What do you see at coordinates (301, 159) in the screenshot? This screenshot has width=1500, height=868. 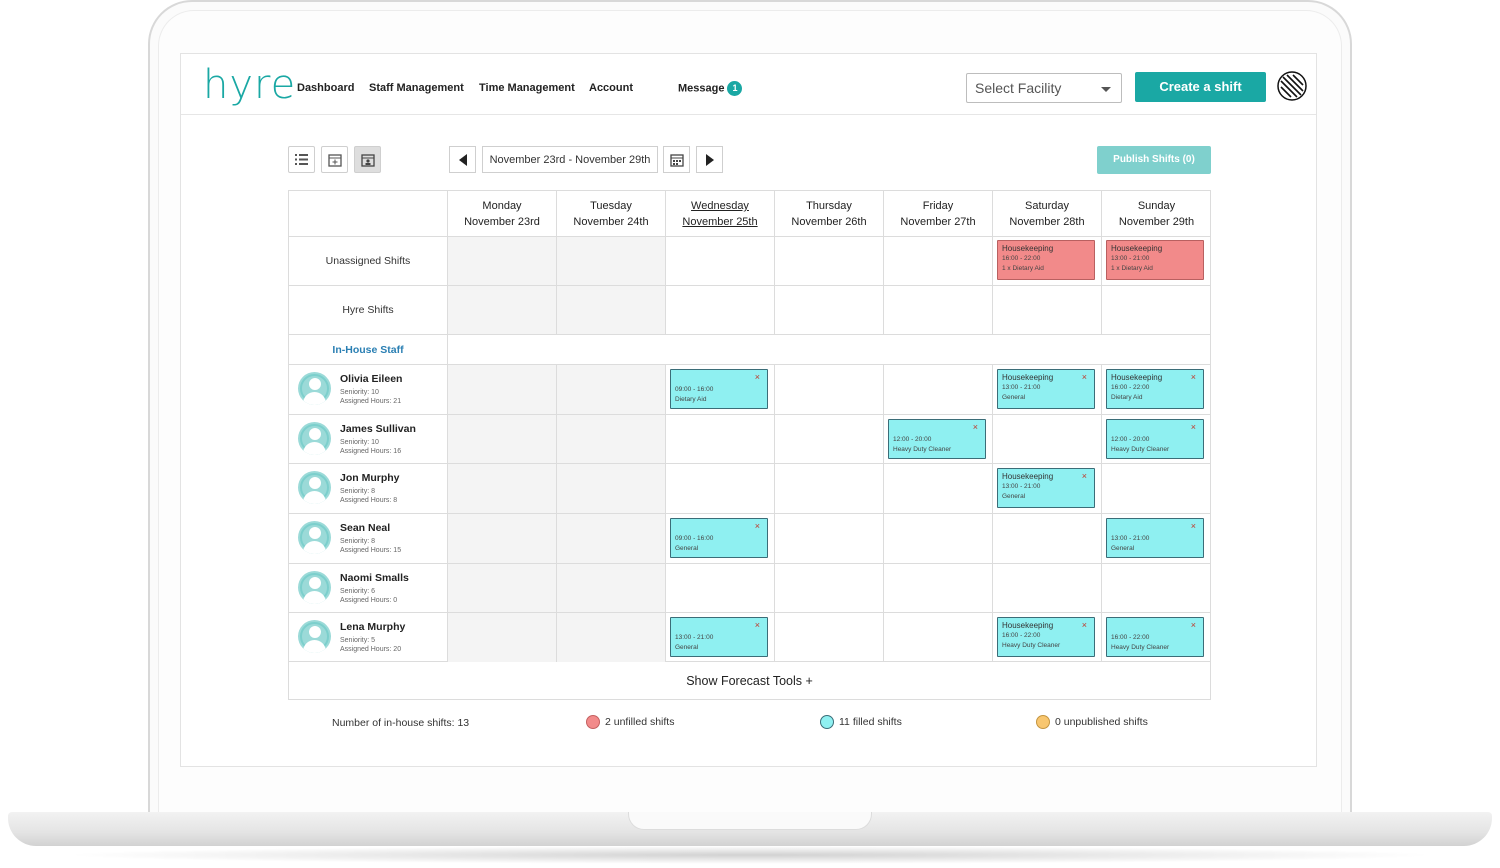 I see `list-view-button` at bounding box center [301, 159].